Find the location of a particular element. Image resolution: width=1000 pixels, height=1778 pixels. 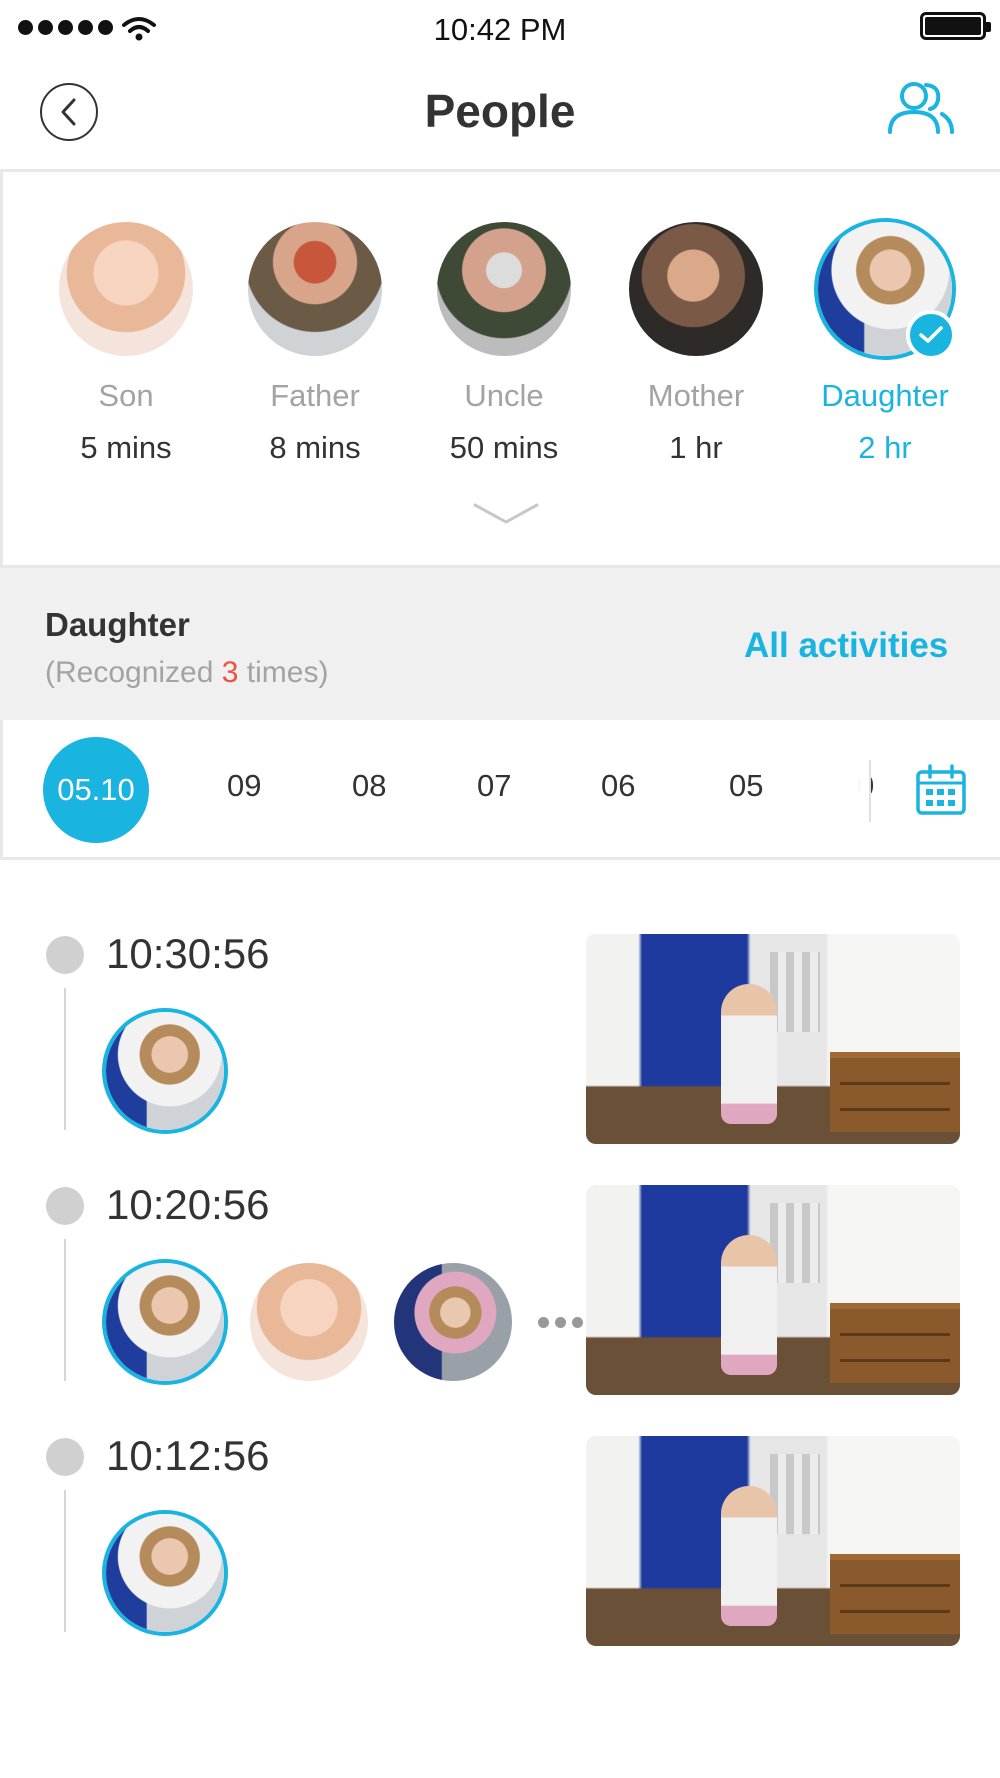

timeline-event: 10:20:56 is located at coordinates (500, 1309).